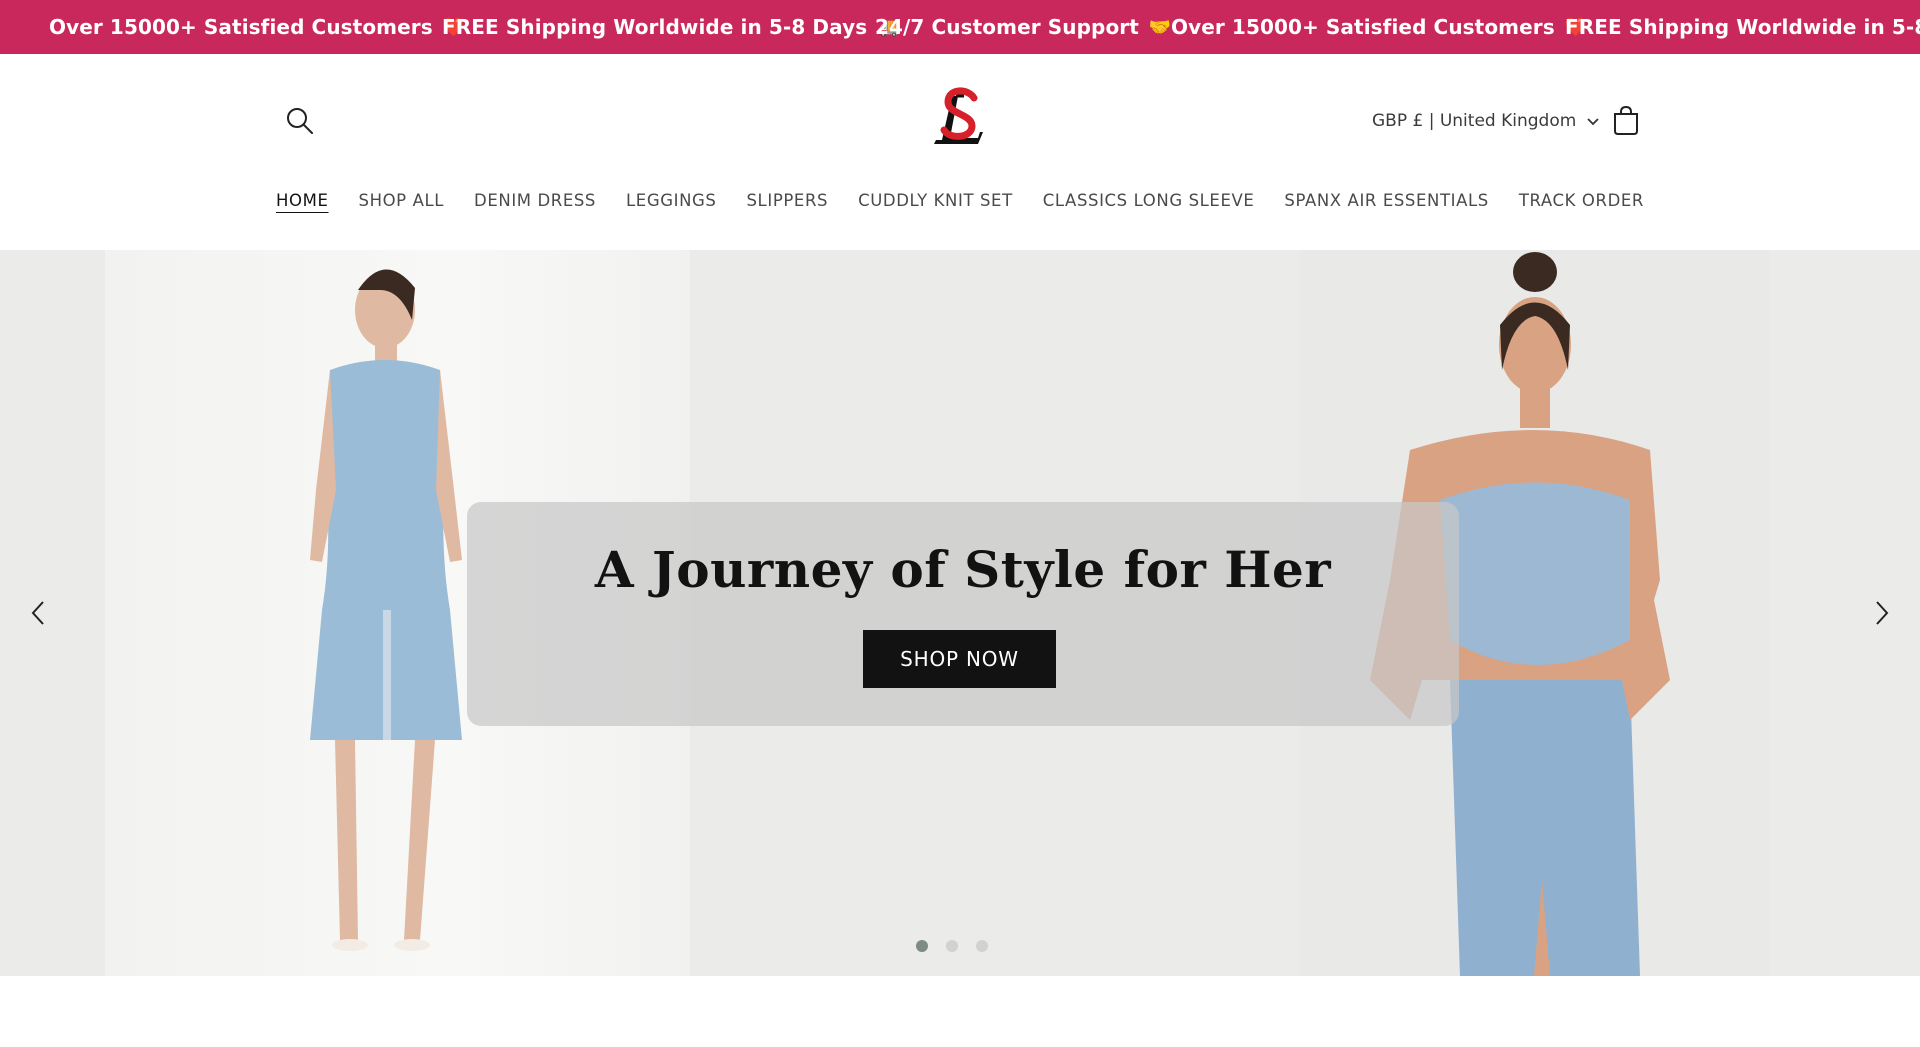 This screenshot has width=1920, height=1047. I want to click on currency-country-selector: GBP £ | United Kingdom, so click(1486, 121).